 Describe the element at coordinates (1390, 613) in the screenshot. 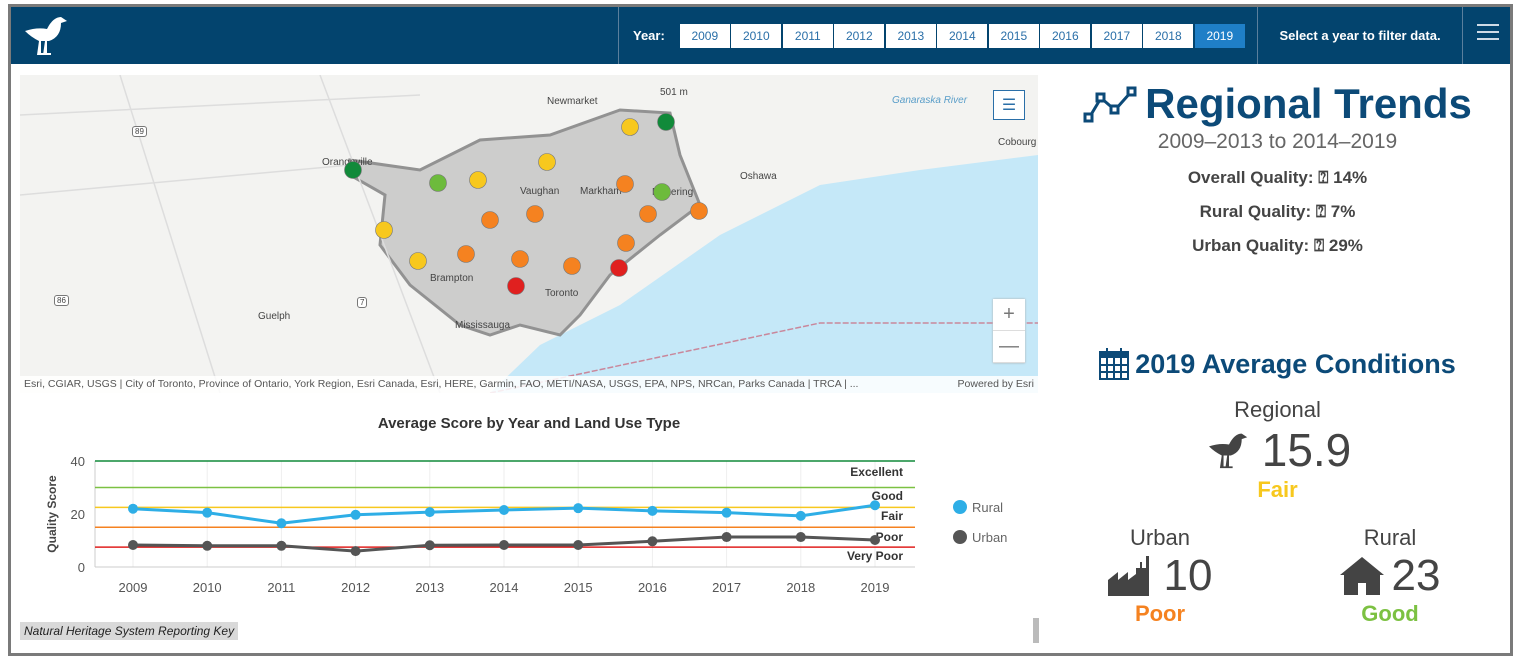

I see `rural-rating: Good` at that location.